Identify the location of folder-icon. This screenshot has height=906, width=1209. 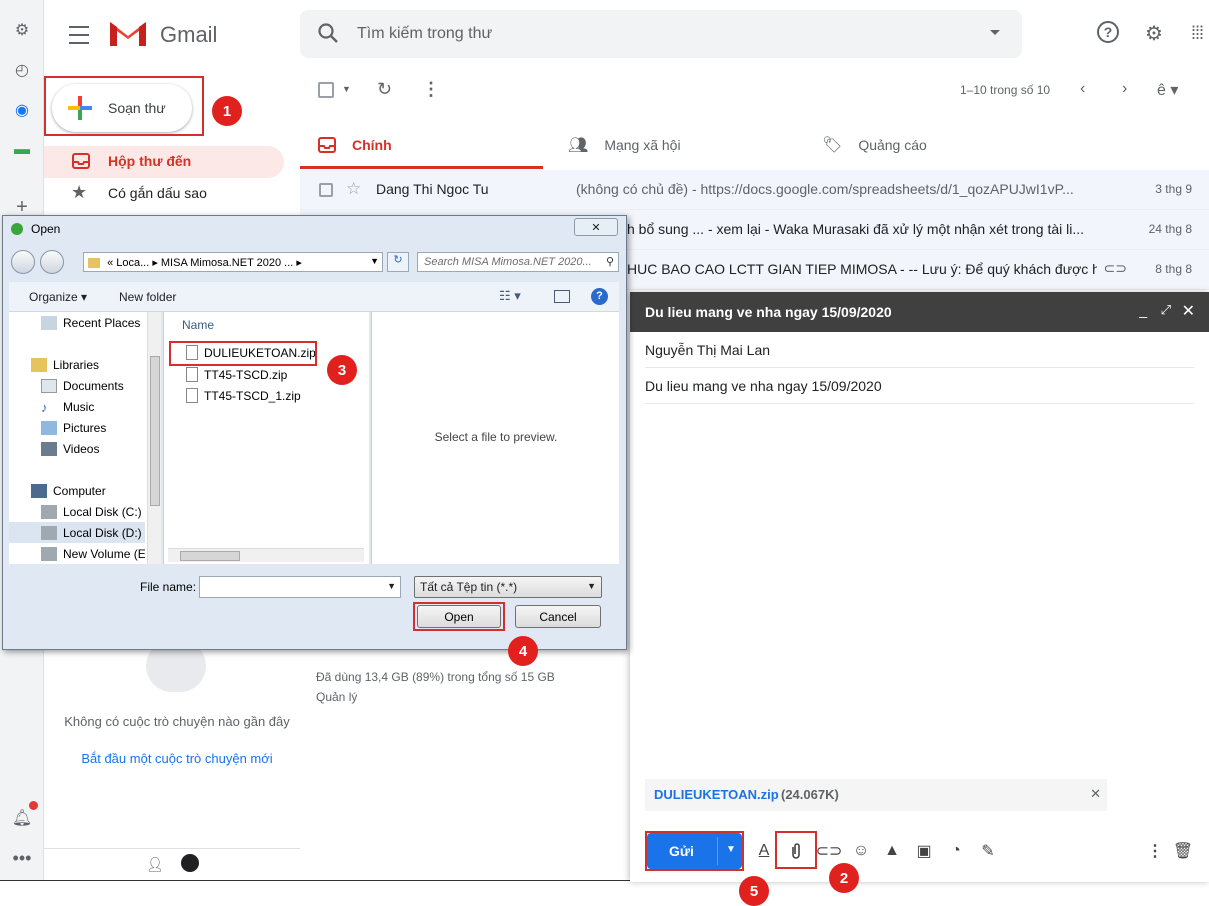
(94, 263).